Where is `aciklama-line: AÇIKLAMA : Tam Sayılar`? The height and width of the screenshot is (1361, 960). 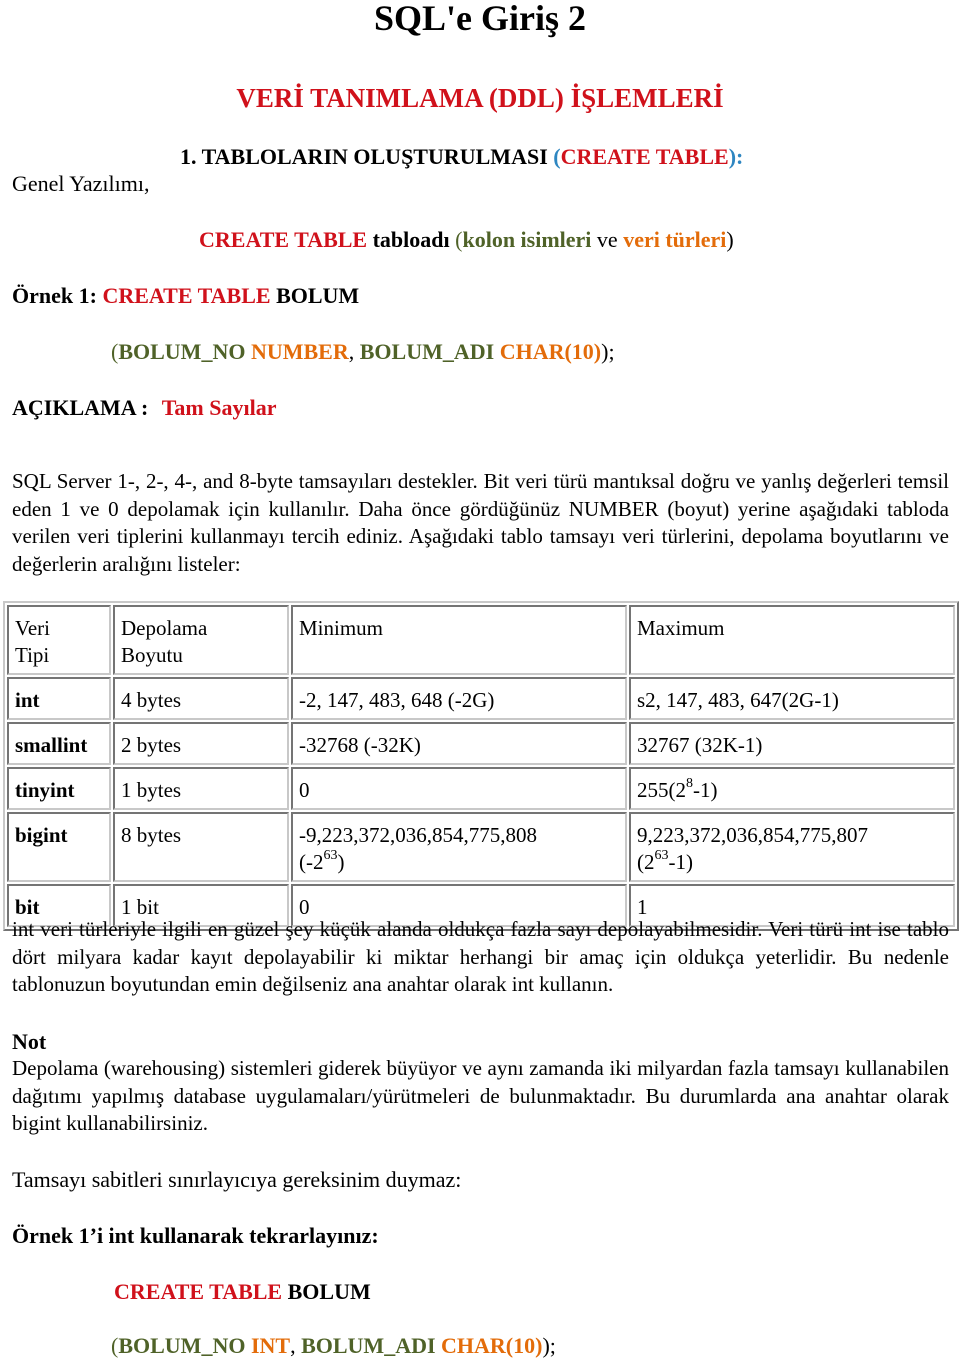 aciklama-line: AÇIKLAMA : Tam Sayılar is located at coordinates (144, 408).